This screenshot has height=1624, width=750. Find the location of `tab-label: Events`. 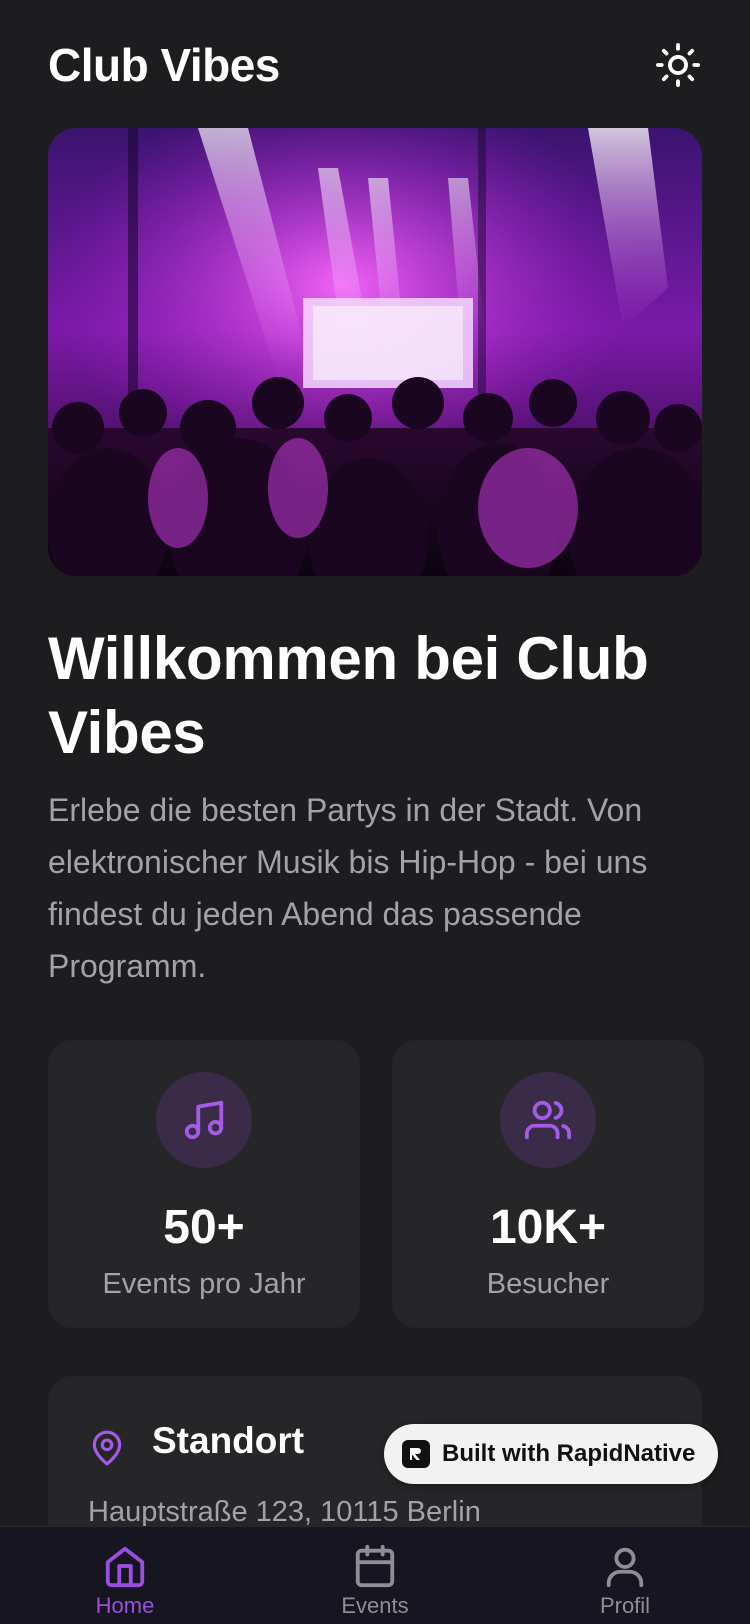

tab-label: Events is located at coordinates (375, 1605).